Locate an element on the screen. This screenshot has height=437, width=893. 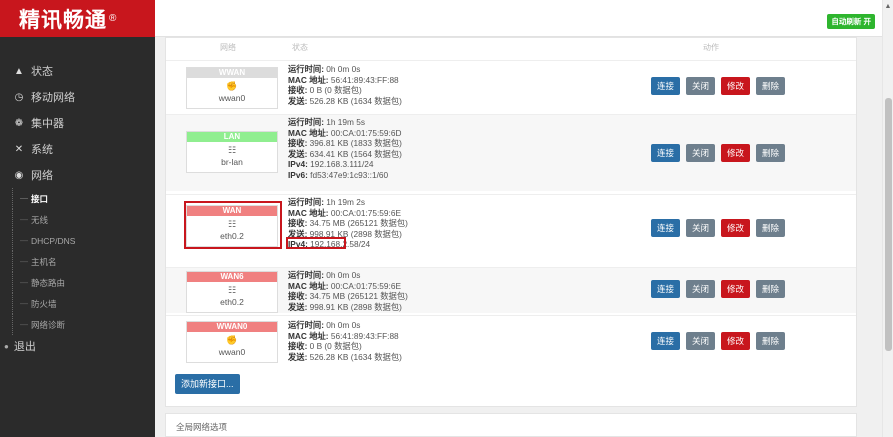
sidebar-item-logout: ● 退出 is located at coordinates (77, 346).